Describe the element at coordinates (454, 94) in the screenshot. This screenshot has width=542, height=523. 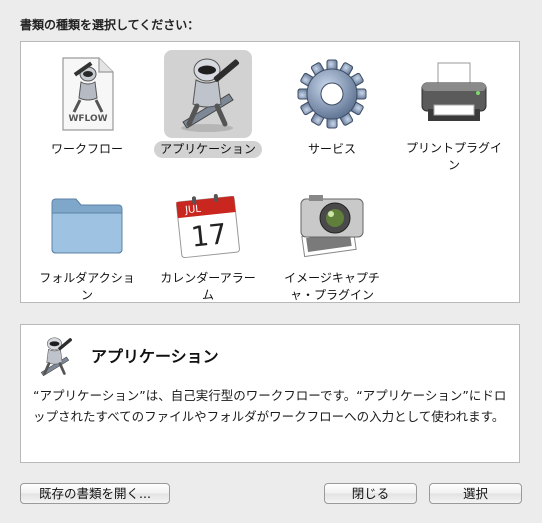
I see `printer-icon` at that location.